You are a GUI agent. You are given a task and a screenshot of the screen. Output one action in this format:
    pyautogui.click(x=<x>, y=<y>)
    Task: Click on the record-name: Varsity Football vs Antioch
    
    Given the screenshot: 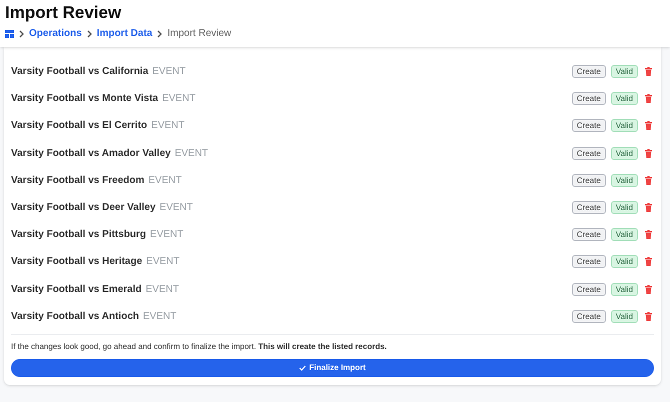 What is the action you would take?
    pyautogui.click(x=75, y=317)
    